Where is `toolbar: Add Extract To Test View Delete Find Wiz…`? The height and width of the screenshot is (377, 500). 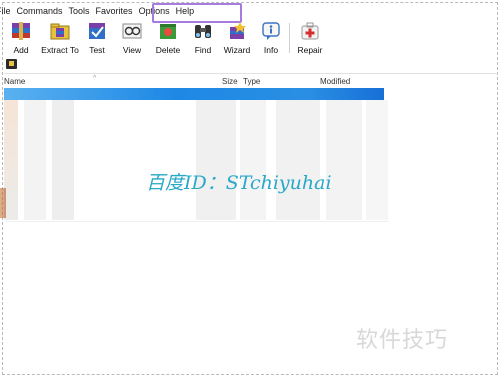
toolbar: Add Extract To Test View Delete Find Wiz… is located at coordinates (250, 38).